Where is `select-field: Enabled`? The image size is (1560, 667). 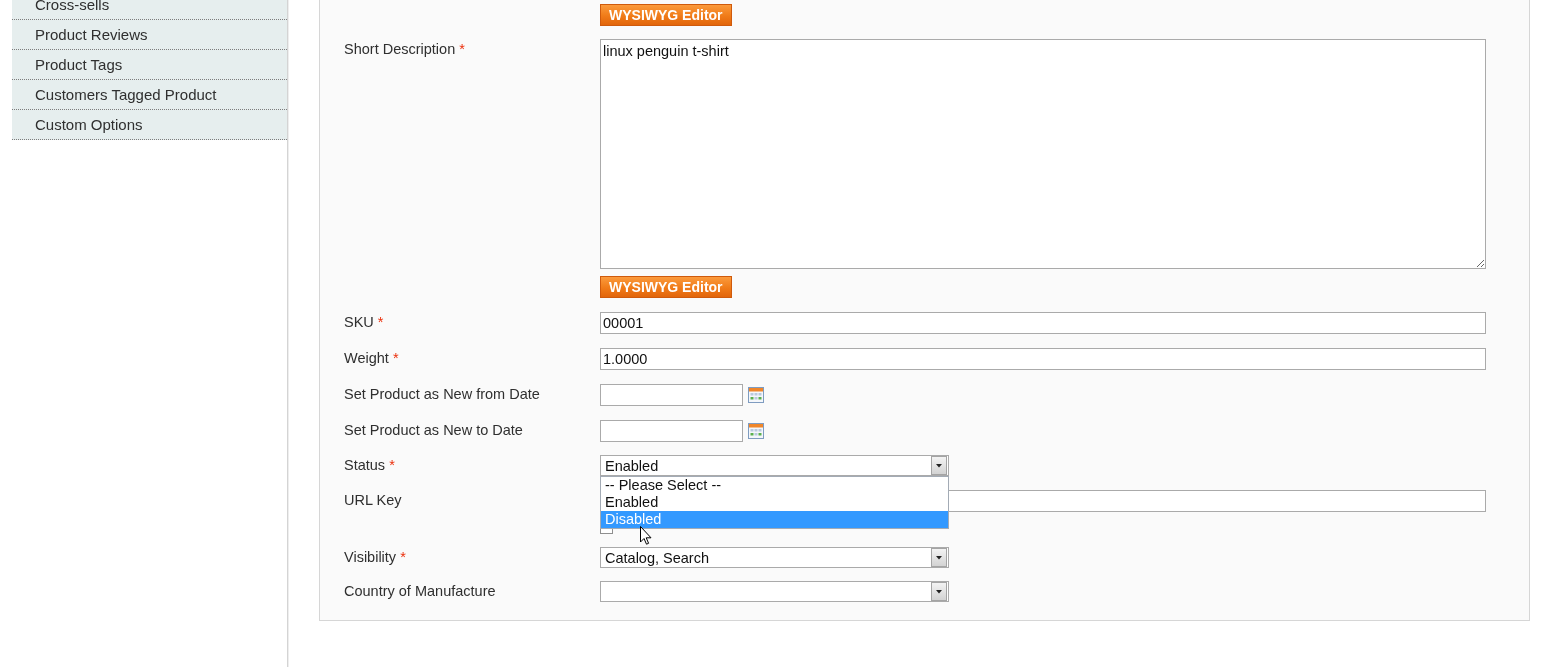 select-field: Enabled is located at coordinates (774, 465).